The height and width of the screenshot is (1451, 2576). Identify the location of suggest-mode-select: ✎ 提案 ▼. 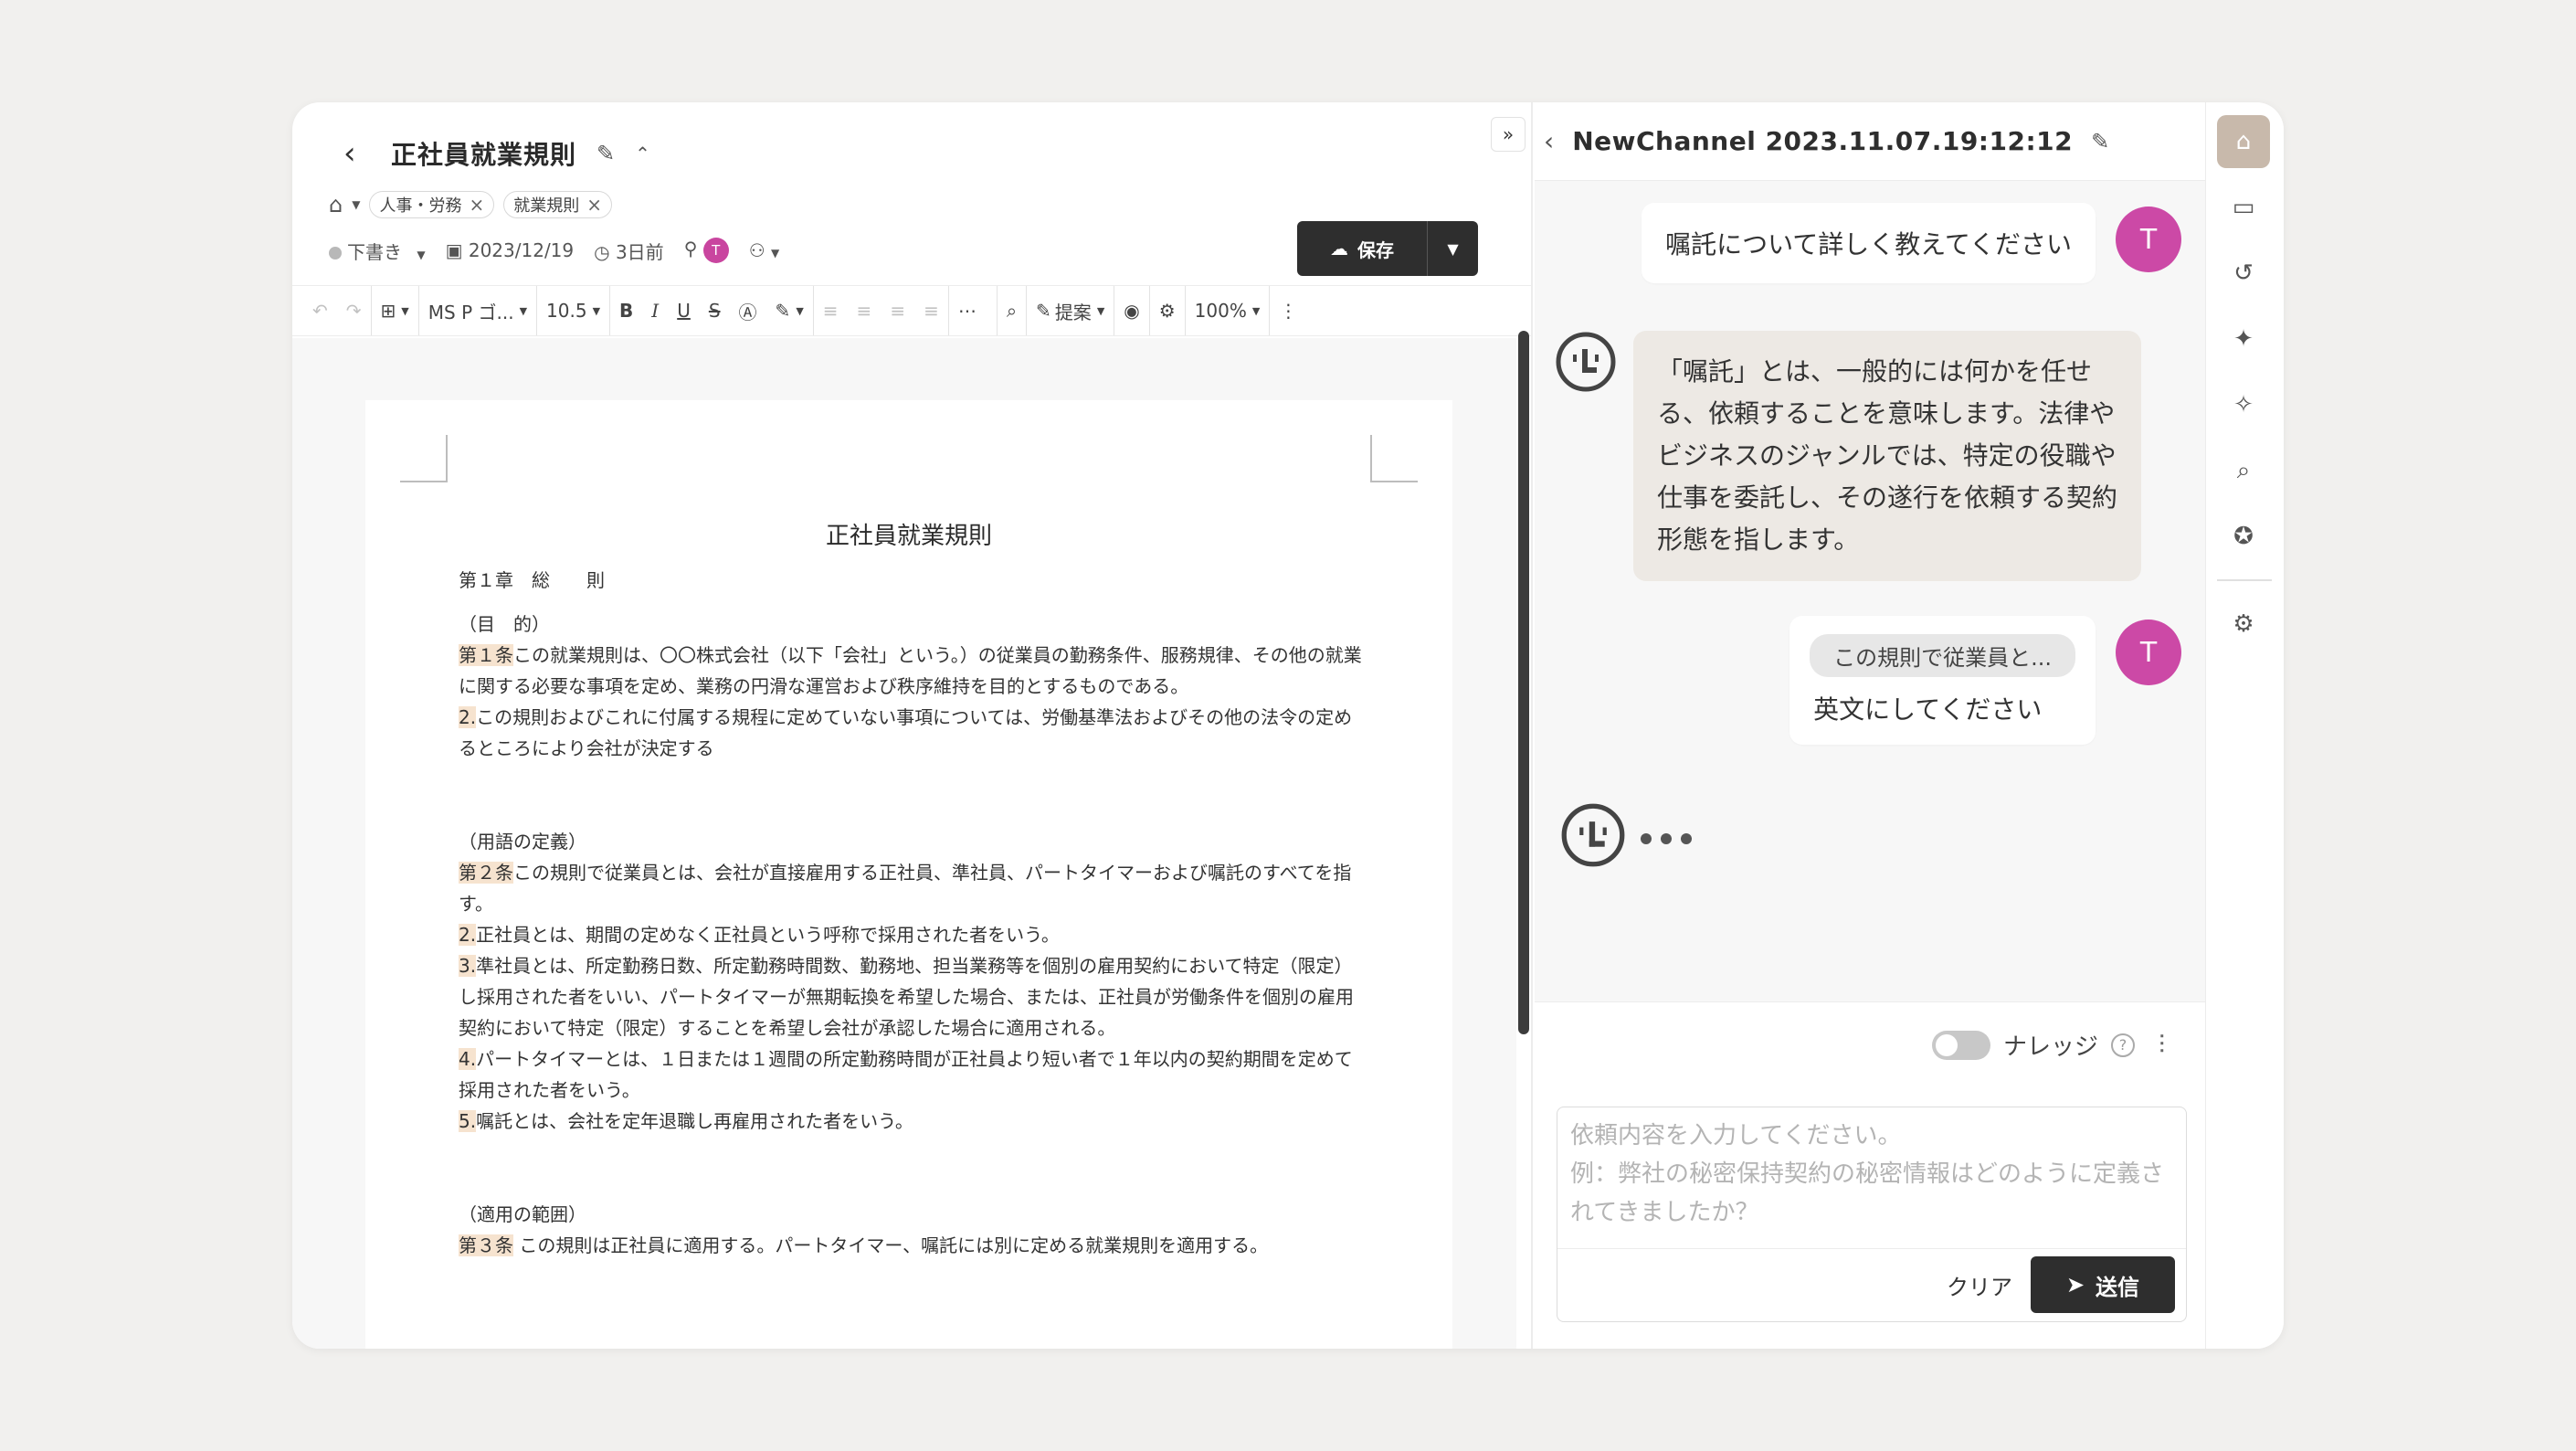
(1070, 310).